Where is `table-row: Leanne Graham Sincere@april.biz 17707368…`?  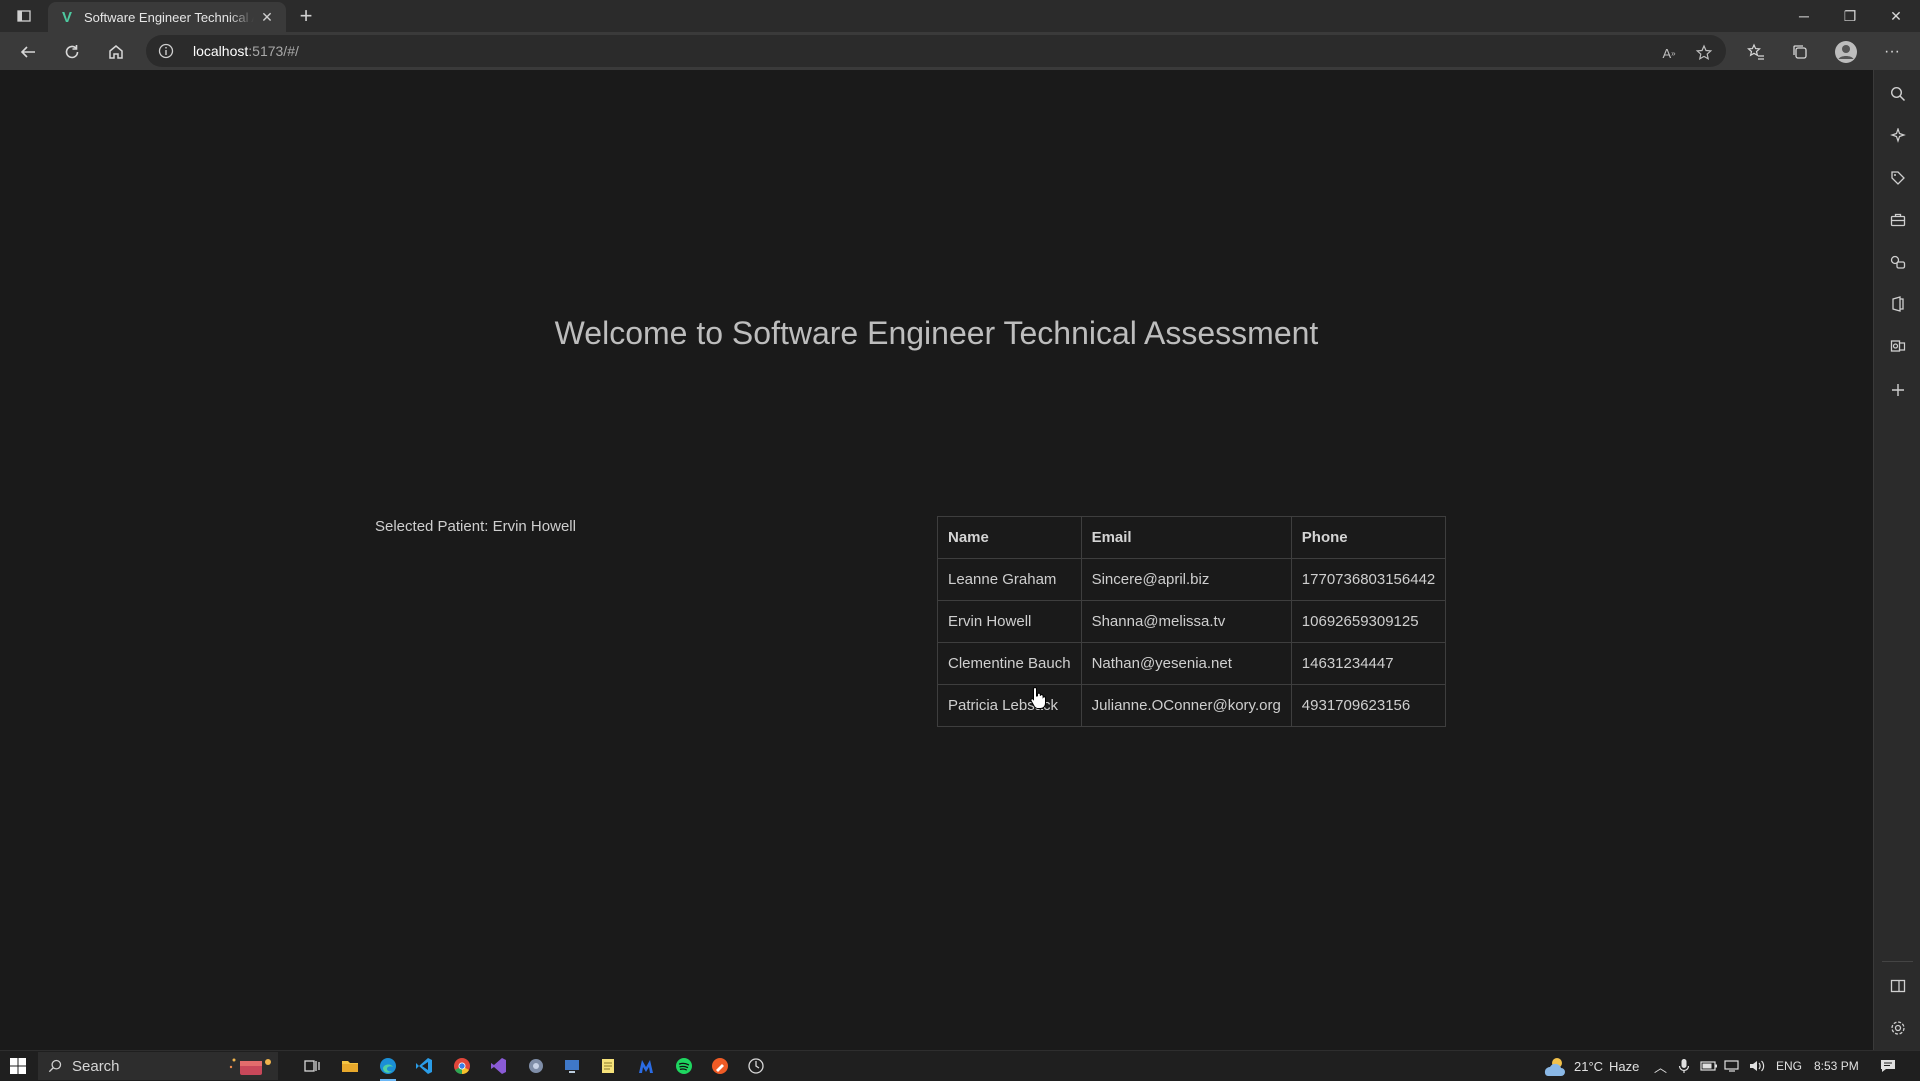 table-row: Leanne Graham Sincere@april.biz 17707368… is located at coordinates (1192, 579).